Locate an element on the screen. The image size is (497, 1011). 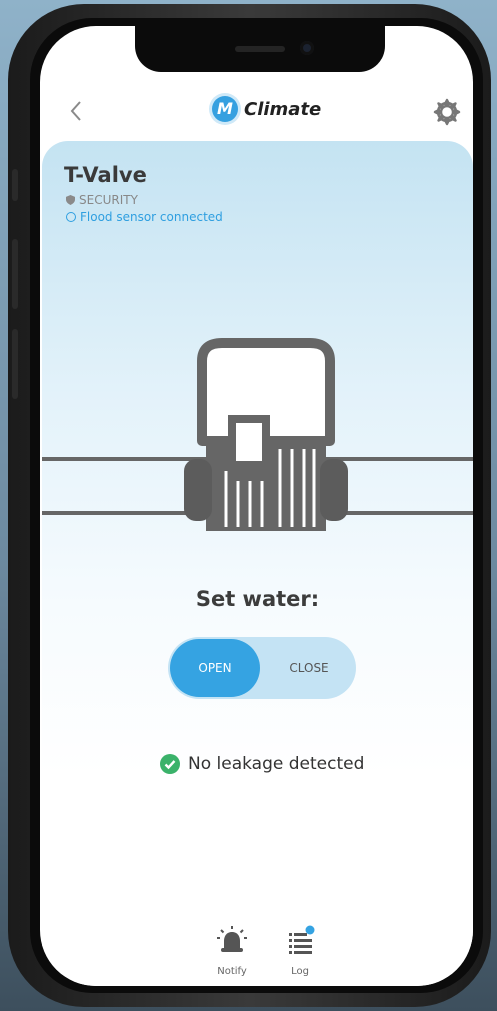
speaker is located at coordinates (260, 49).